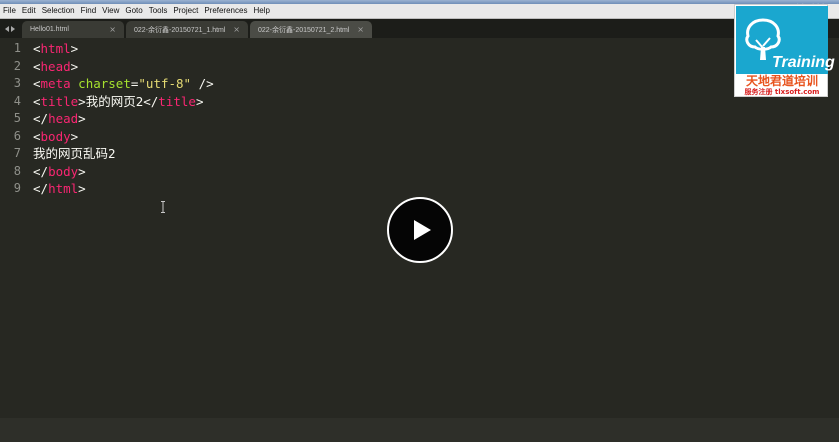  I want to click on tab-file-2-active: 022-余衍鑫-20150721_2.html ×, so click(311, 29).